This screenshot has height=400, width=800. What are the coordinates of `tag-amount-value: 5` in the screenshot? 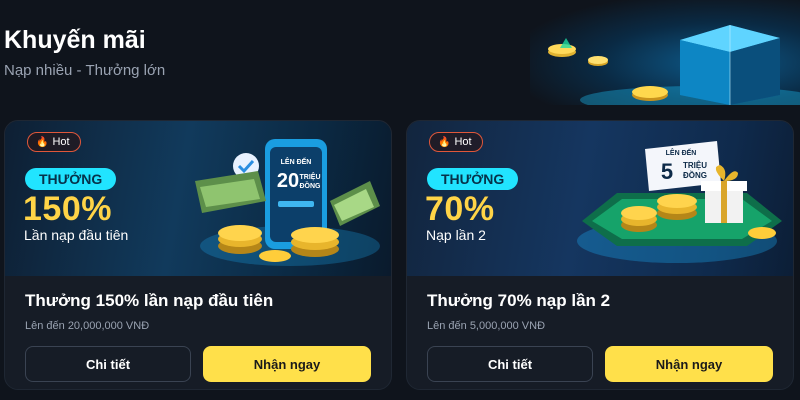 It's located at (667, 171).